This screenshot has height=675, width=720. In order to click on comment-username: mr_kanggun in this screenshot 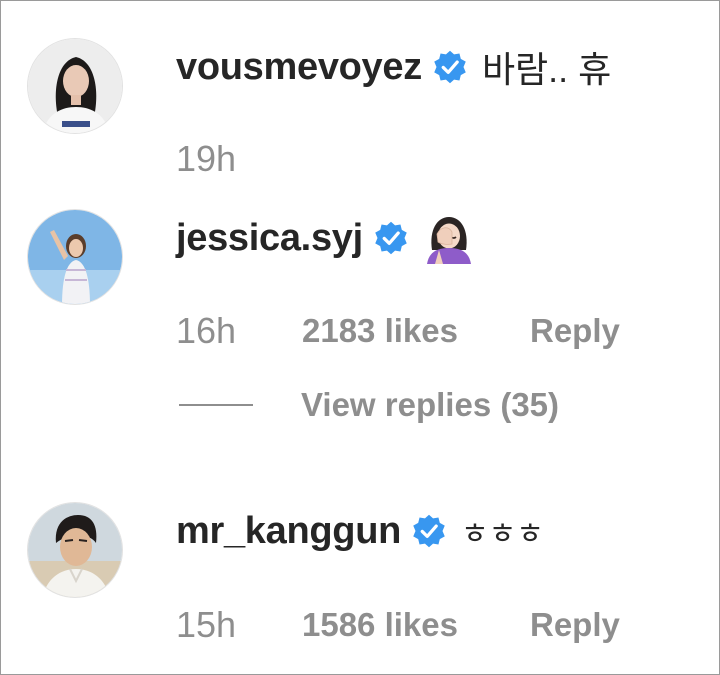, I will do `click(288, 531)`.